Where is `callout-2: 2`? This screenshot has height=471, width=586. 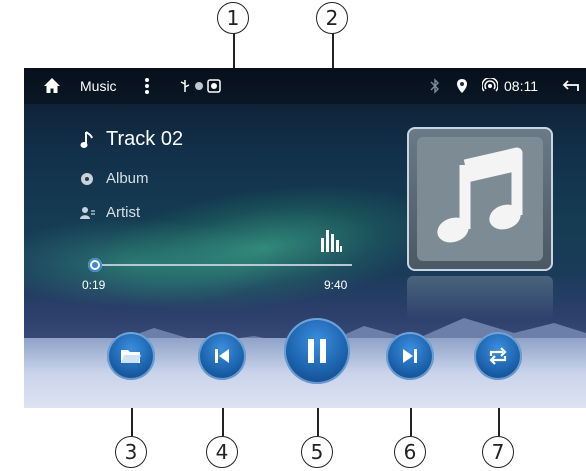
callout-2: 2 is located at coordinates (332, 18).